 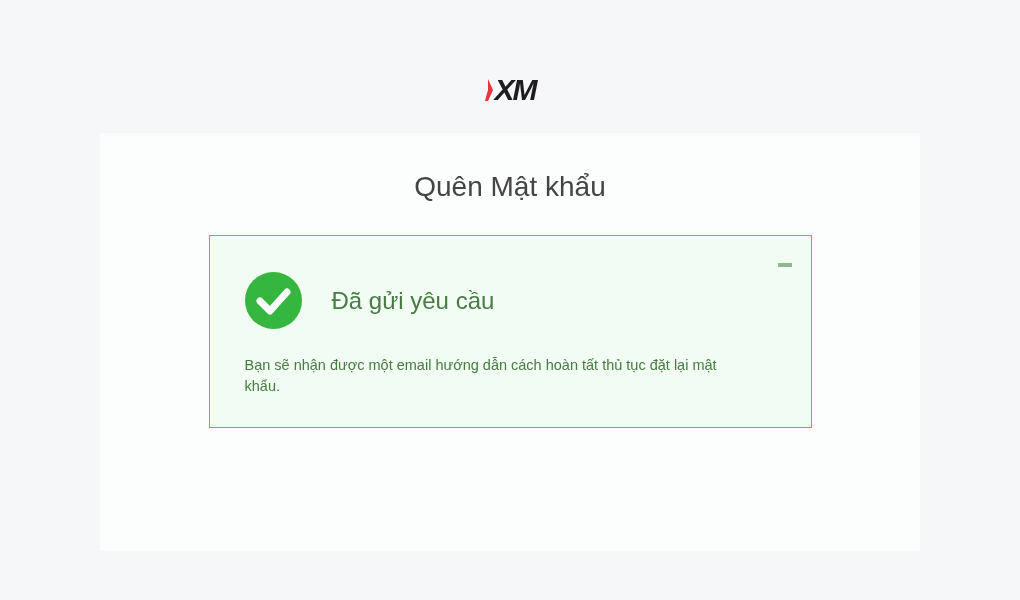 I want to click on logo: XM, so click(x=515, y=90).